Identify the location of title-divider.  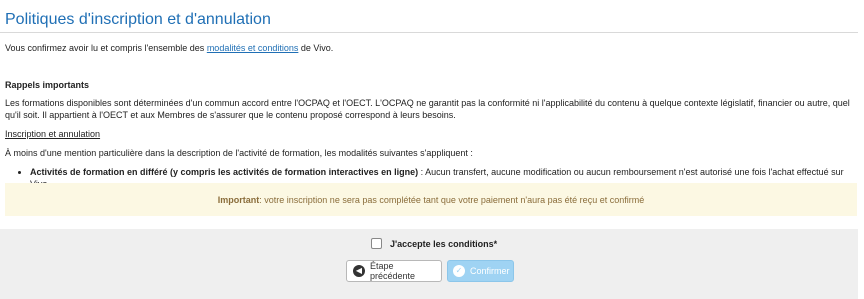
(429, 32).